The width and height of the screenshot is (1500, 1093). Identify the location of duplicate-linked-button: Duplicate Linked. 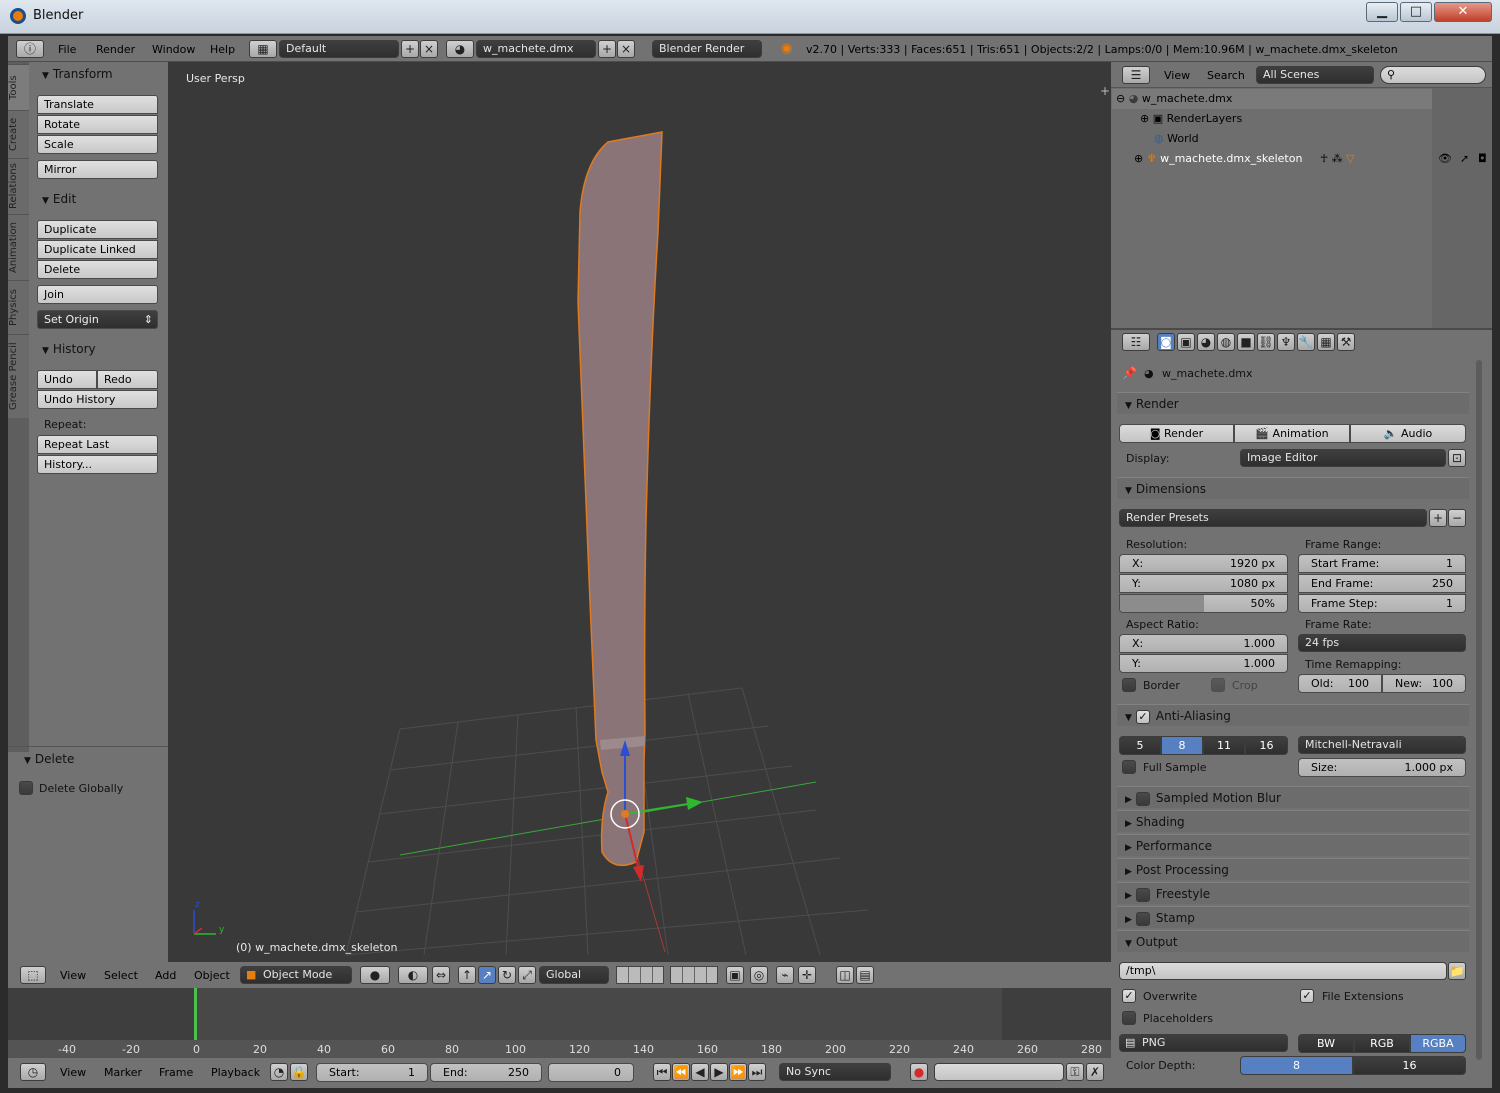
(97, 249).